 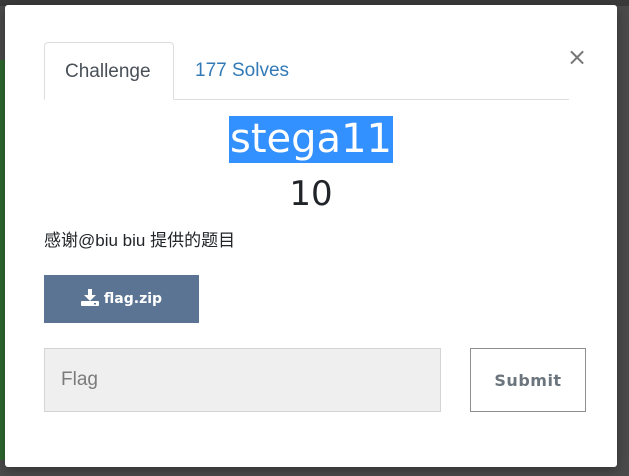 I want to click on challenge-tabs: Challenge 177 Solves, so click(x=306, y=71).